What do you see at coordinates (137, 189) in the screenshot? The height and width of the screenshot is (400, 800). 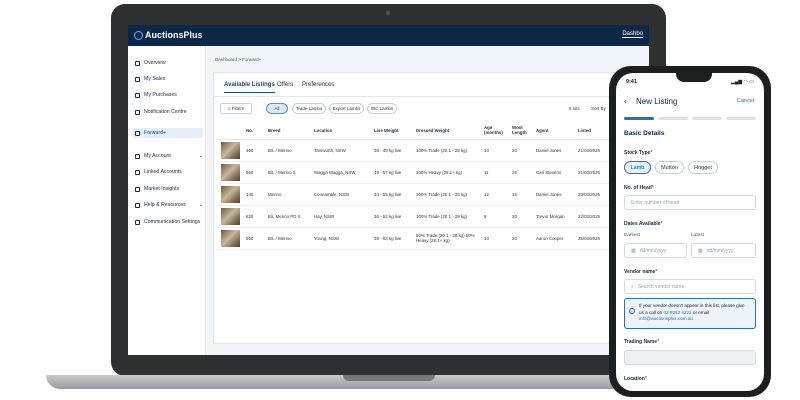 I see `chart-icon` at bounding box center [137, 189].